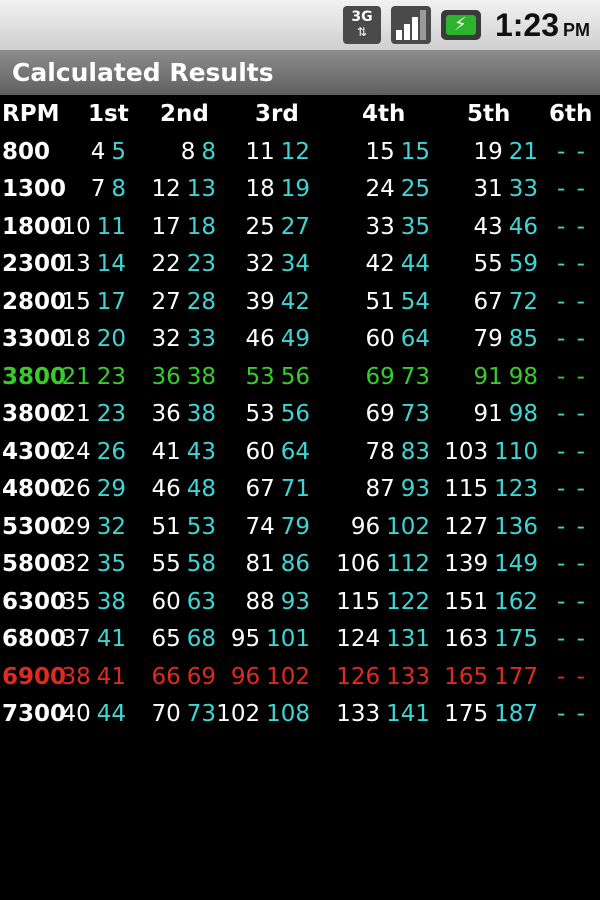 This screenshot has width=600, height=900. I want to click on speed-primary: 18, so click(76, 339).